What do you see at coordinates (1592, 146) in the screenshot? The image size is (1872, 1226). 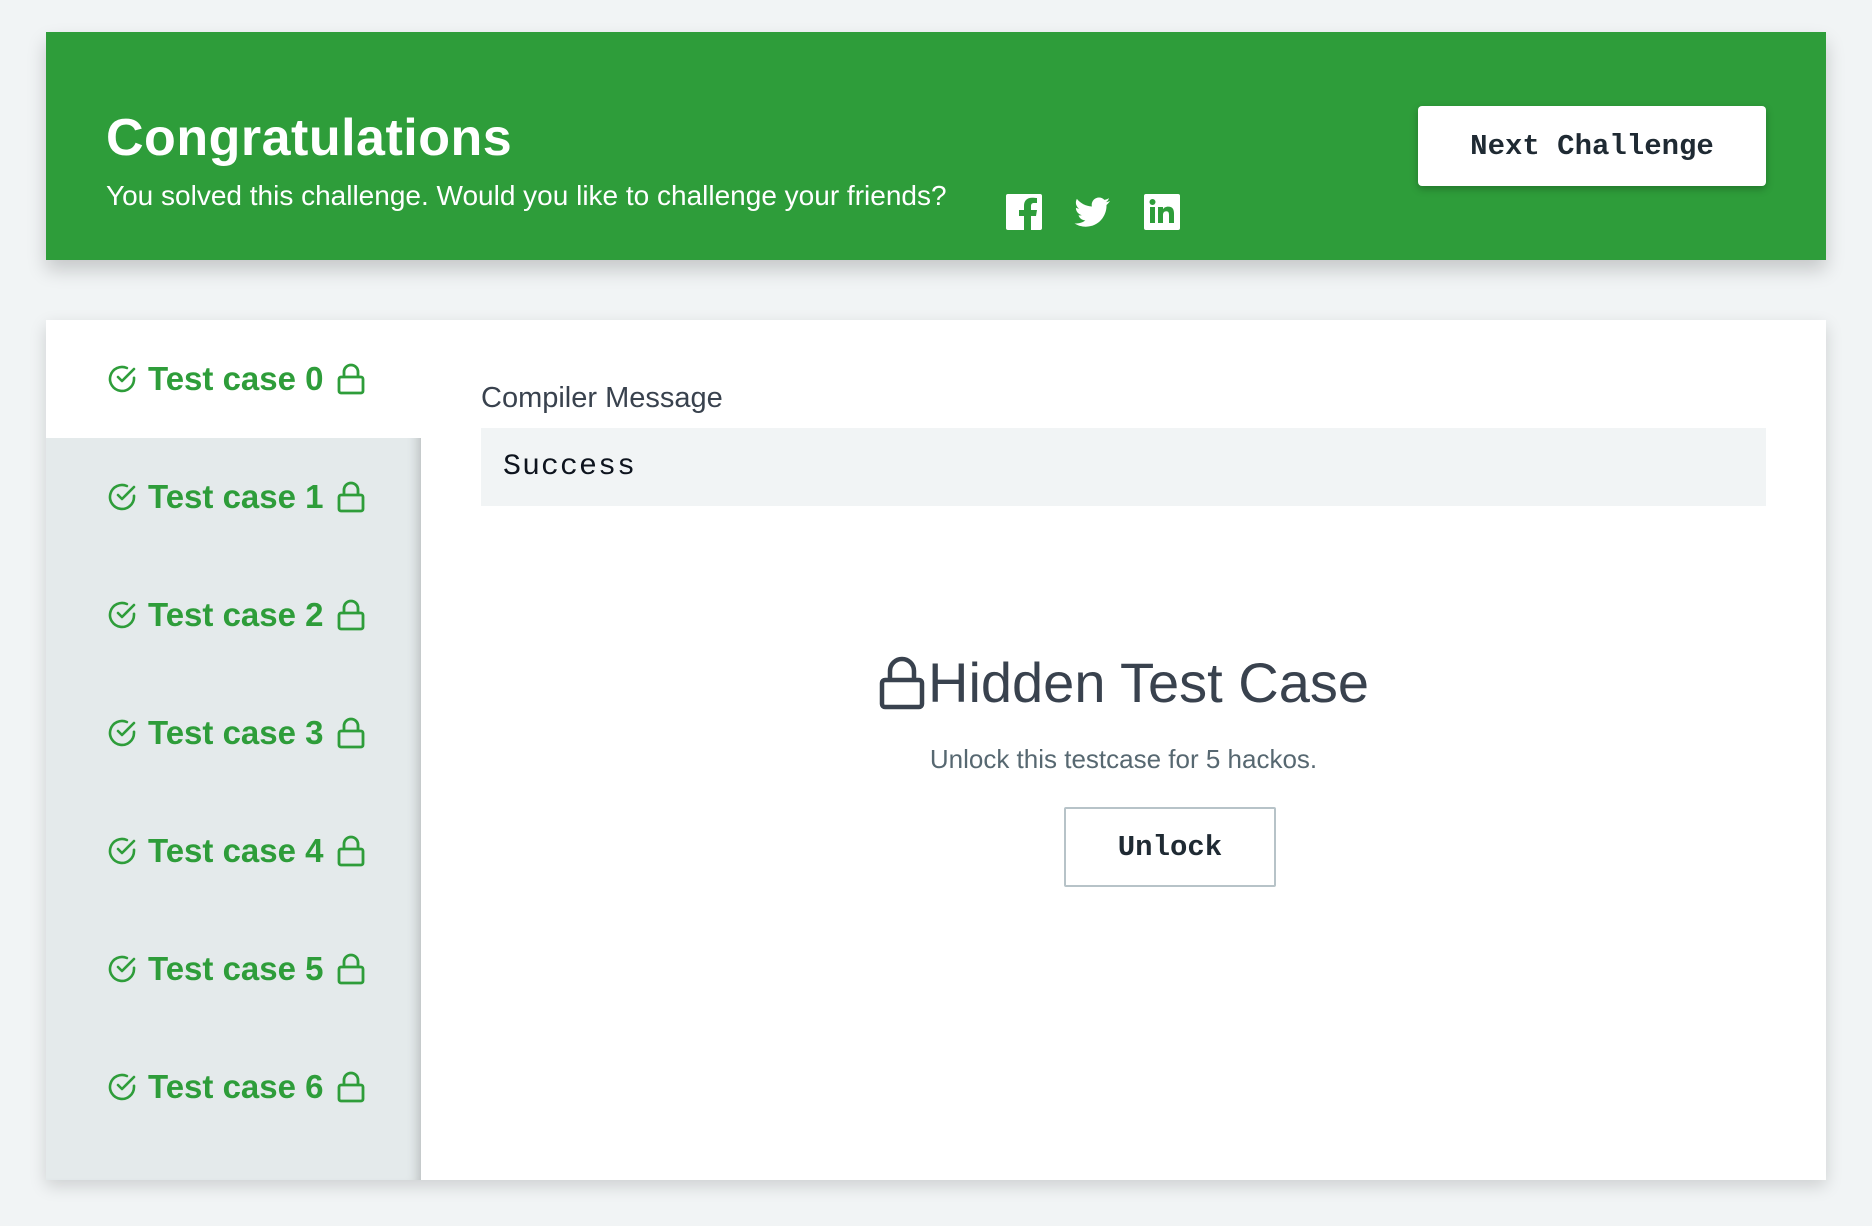 I see `next-challenge-button: Next Challenge` at bounding box center [1592, 146].